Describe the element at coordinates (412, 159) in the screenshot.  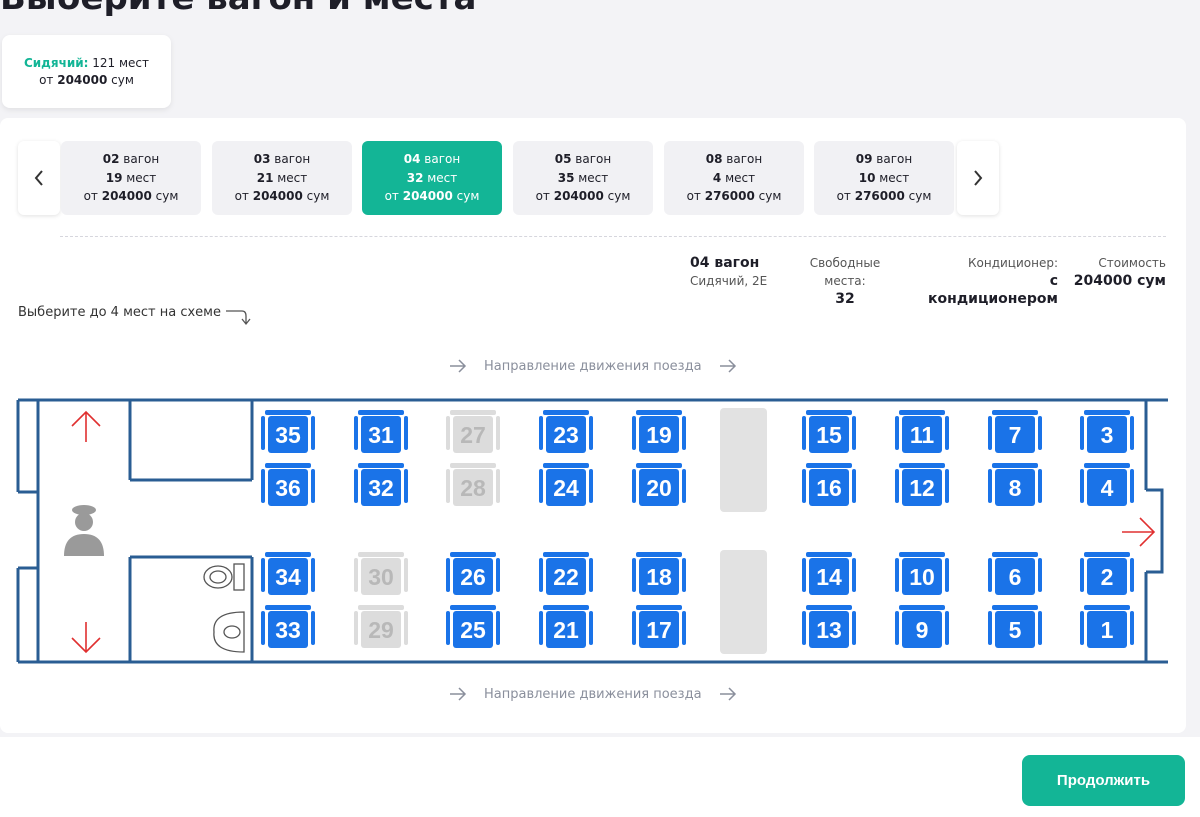
I see `car-number: 04` at that location.